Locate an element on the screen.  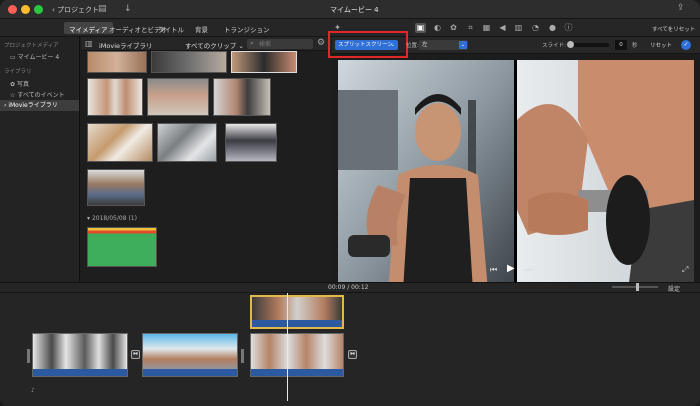
play-icon: ▶ is located at coordinates (511, 268).